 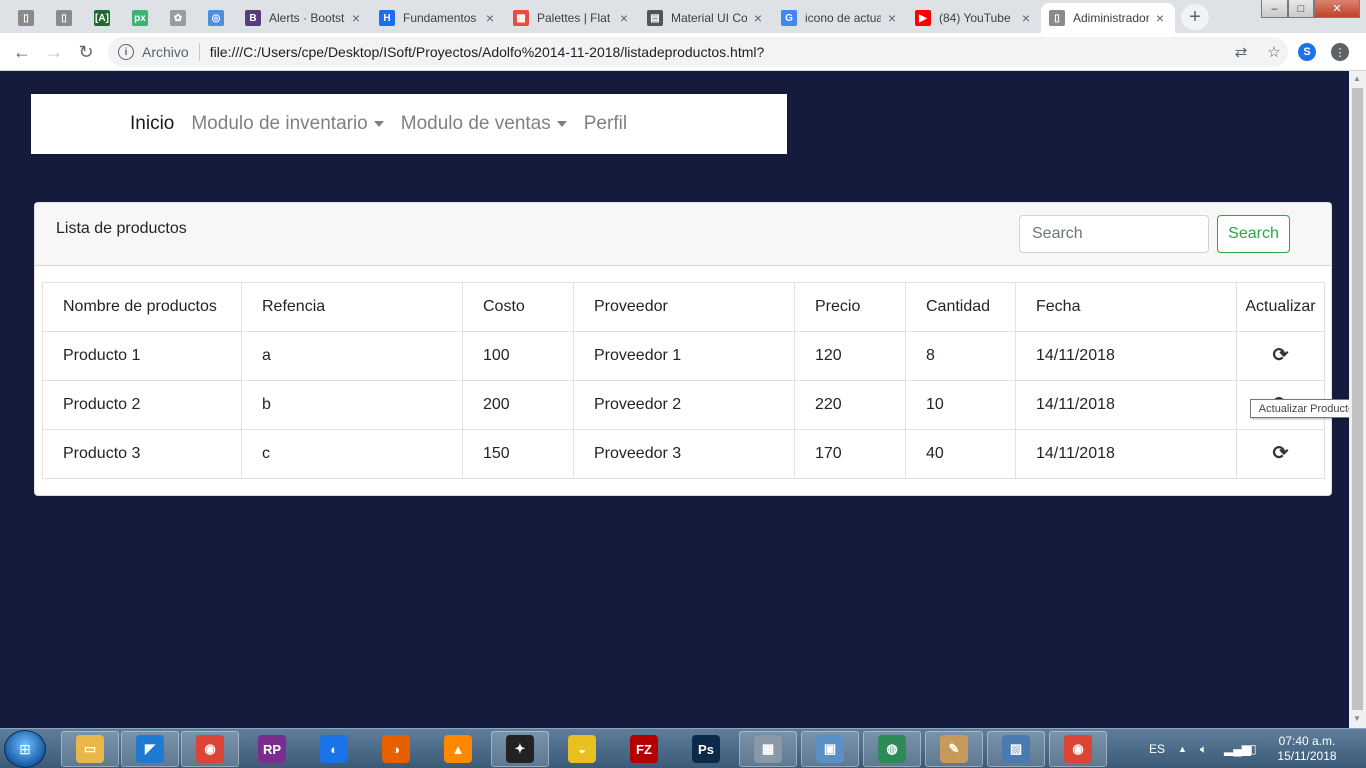 What do you see at coordinates (840, 18) in the screenshot?
I see `browser-tab: Gicono de actualizar ×` at bounding box center [840, 18].